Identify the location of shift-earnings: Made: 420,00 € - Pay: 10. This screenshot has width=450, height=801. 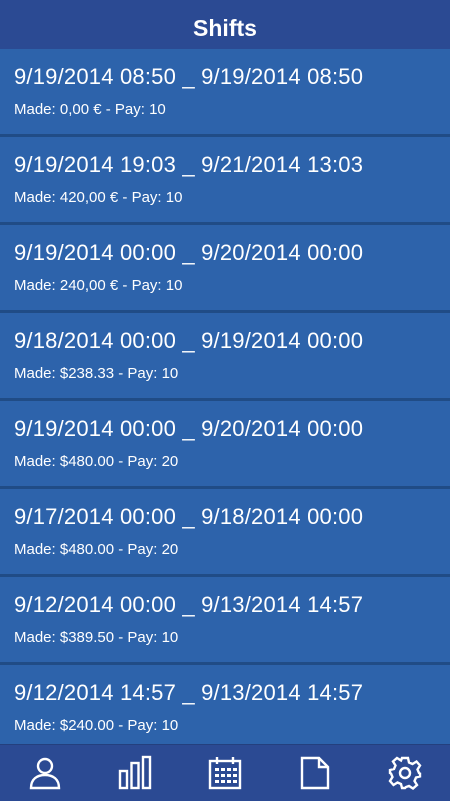
(98, 197).